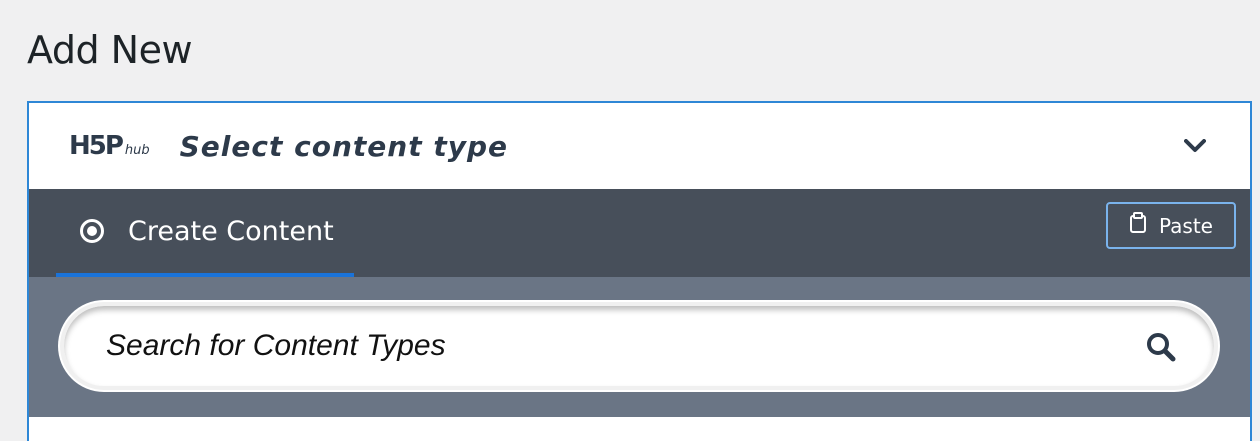 This screenshot has width=1260, height=441. What do you see at coordinates (96, 146) in the screenshot?
I see `h5p-logo-text: H5P` at bounding box center [96, 146].